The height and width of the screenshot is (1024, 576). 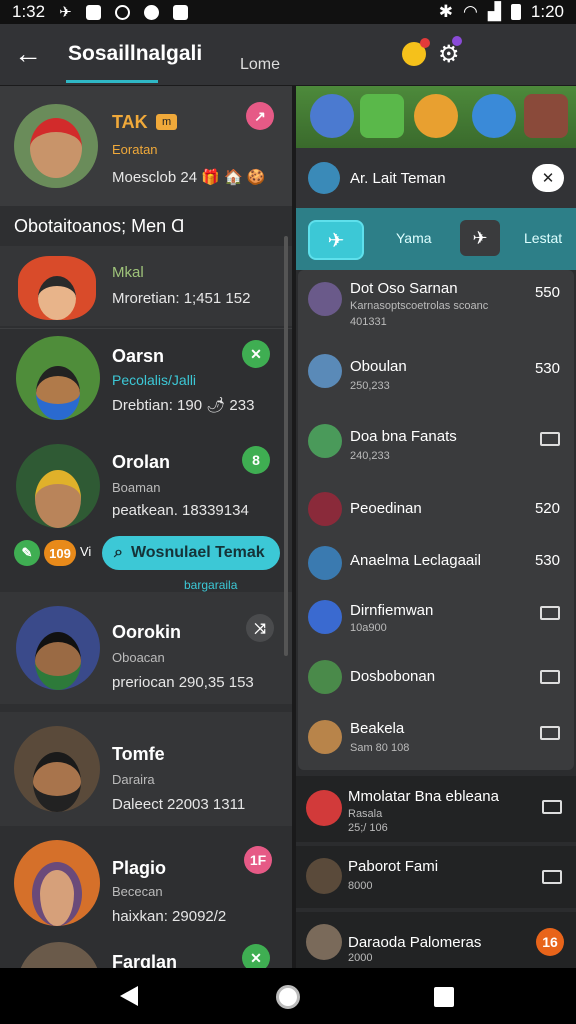 What do you see at coordinates (436, 377) in the screenshot?
I see `list-item: Oboulan 250,233 530` at bounding box center [436, 377].